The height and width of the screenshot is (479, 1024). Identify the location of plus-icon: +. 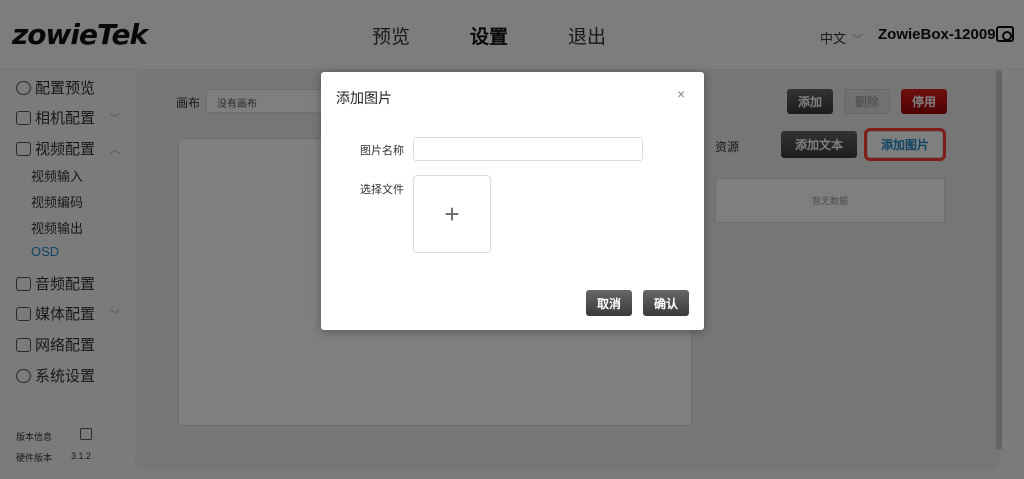
(452, 213).